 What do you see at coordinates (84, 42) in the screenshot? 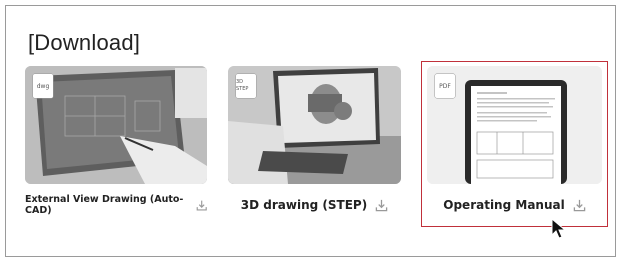
I see `section-title: [Download]` at bounding box center [84, 42].